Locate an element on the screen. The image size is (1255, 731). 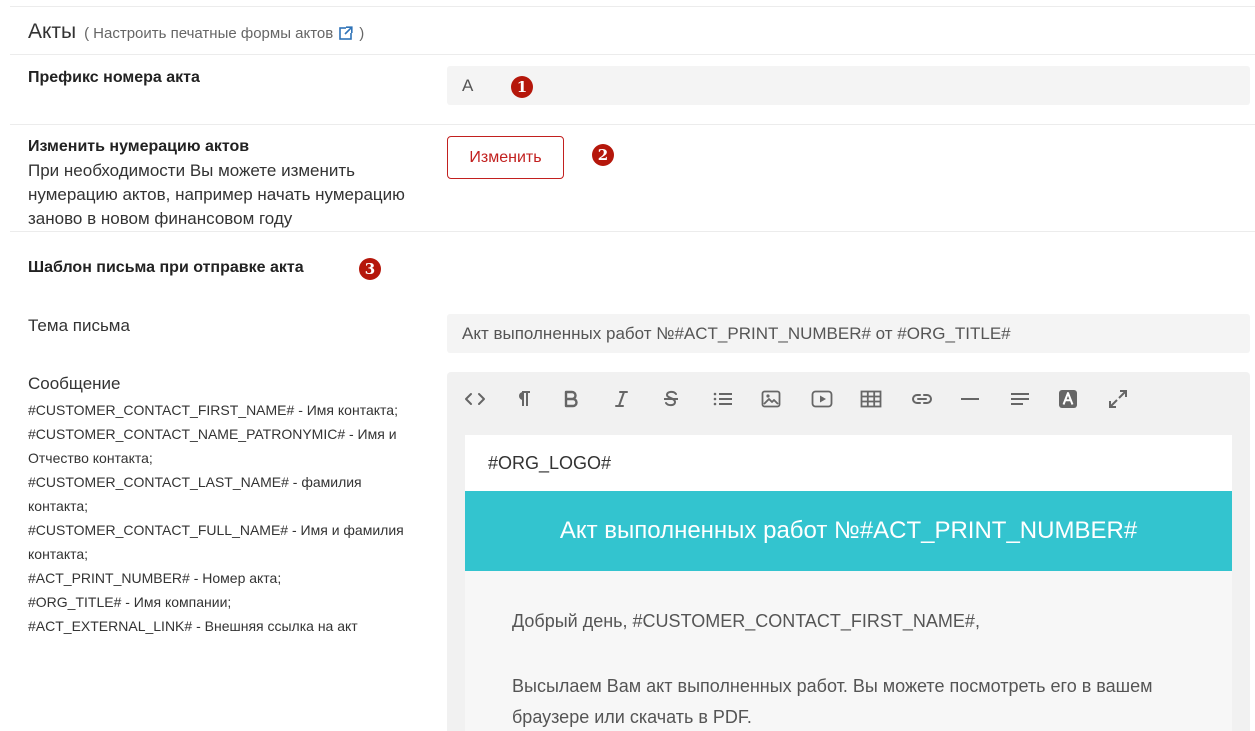
list-icon is located at coordinates (737, 399).